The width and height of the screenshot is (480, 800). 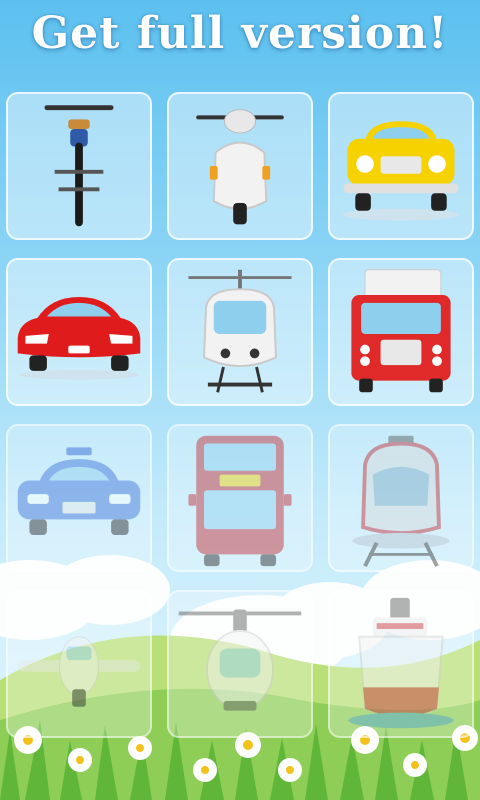 I want to click on tile-airplane, so click(x=79, y=664).